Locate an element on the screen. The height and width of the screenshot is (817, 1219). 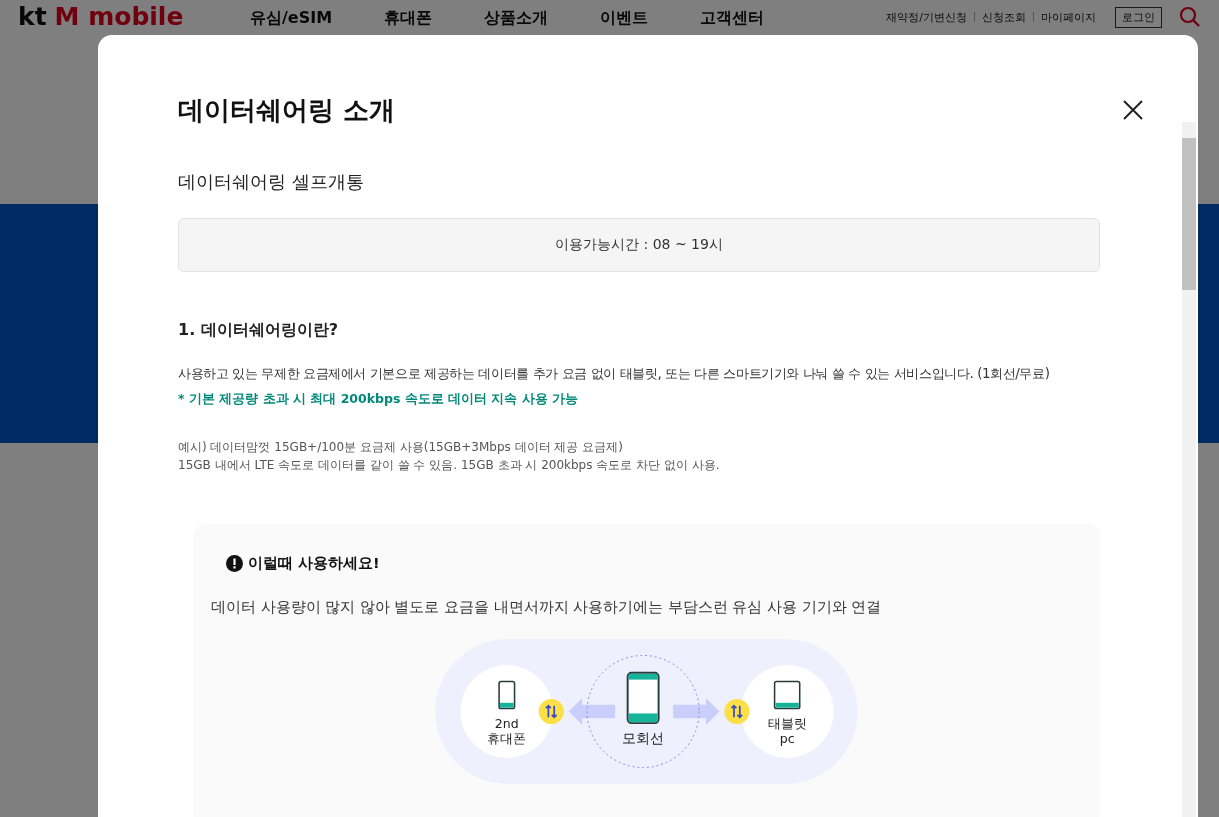
example-text: 예시) 데이터맘껏 15GB+/100분 요금제 사용(15GB+3Mbps 데이터 제공 요금제) is located at coordinates (401, 447).